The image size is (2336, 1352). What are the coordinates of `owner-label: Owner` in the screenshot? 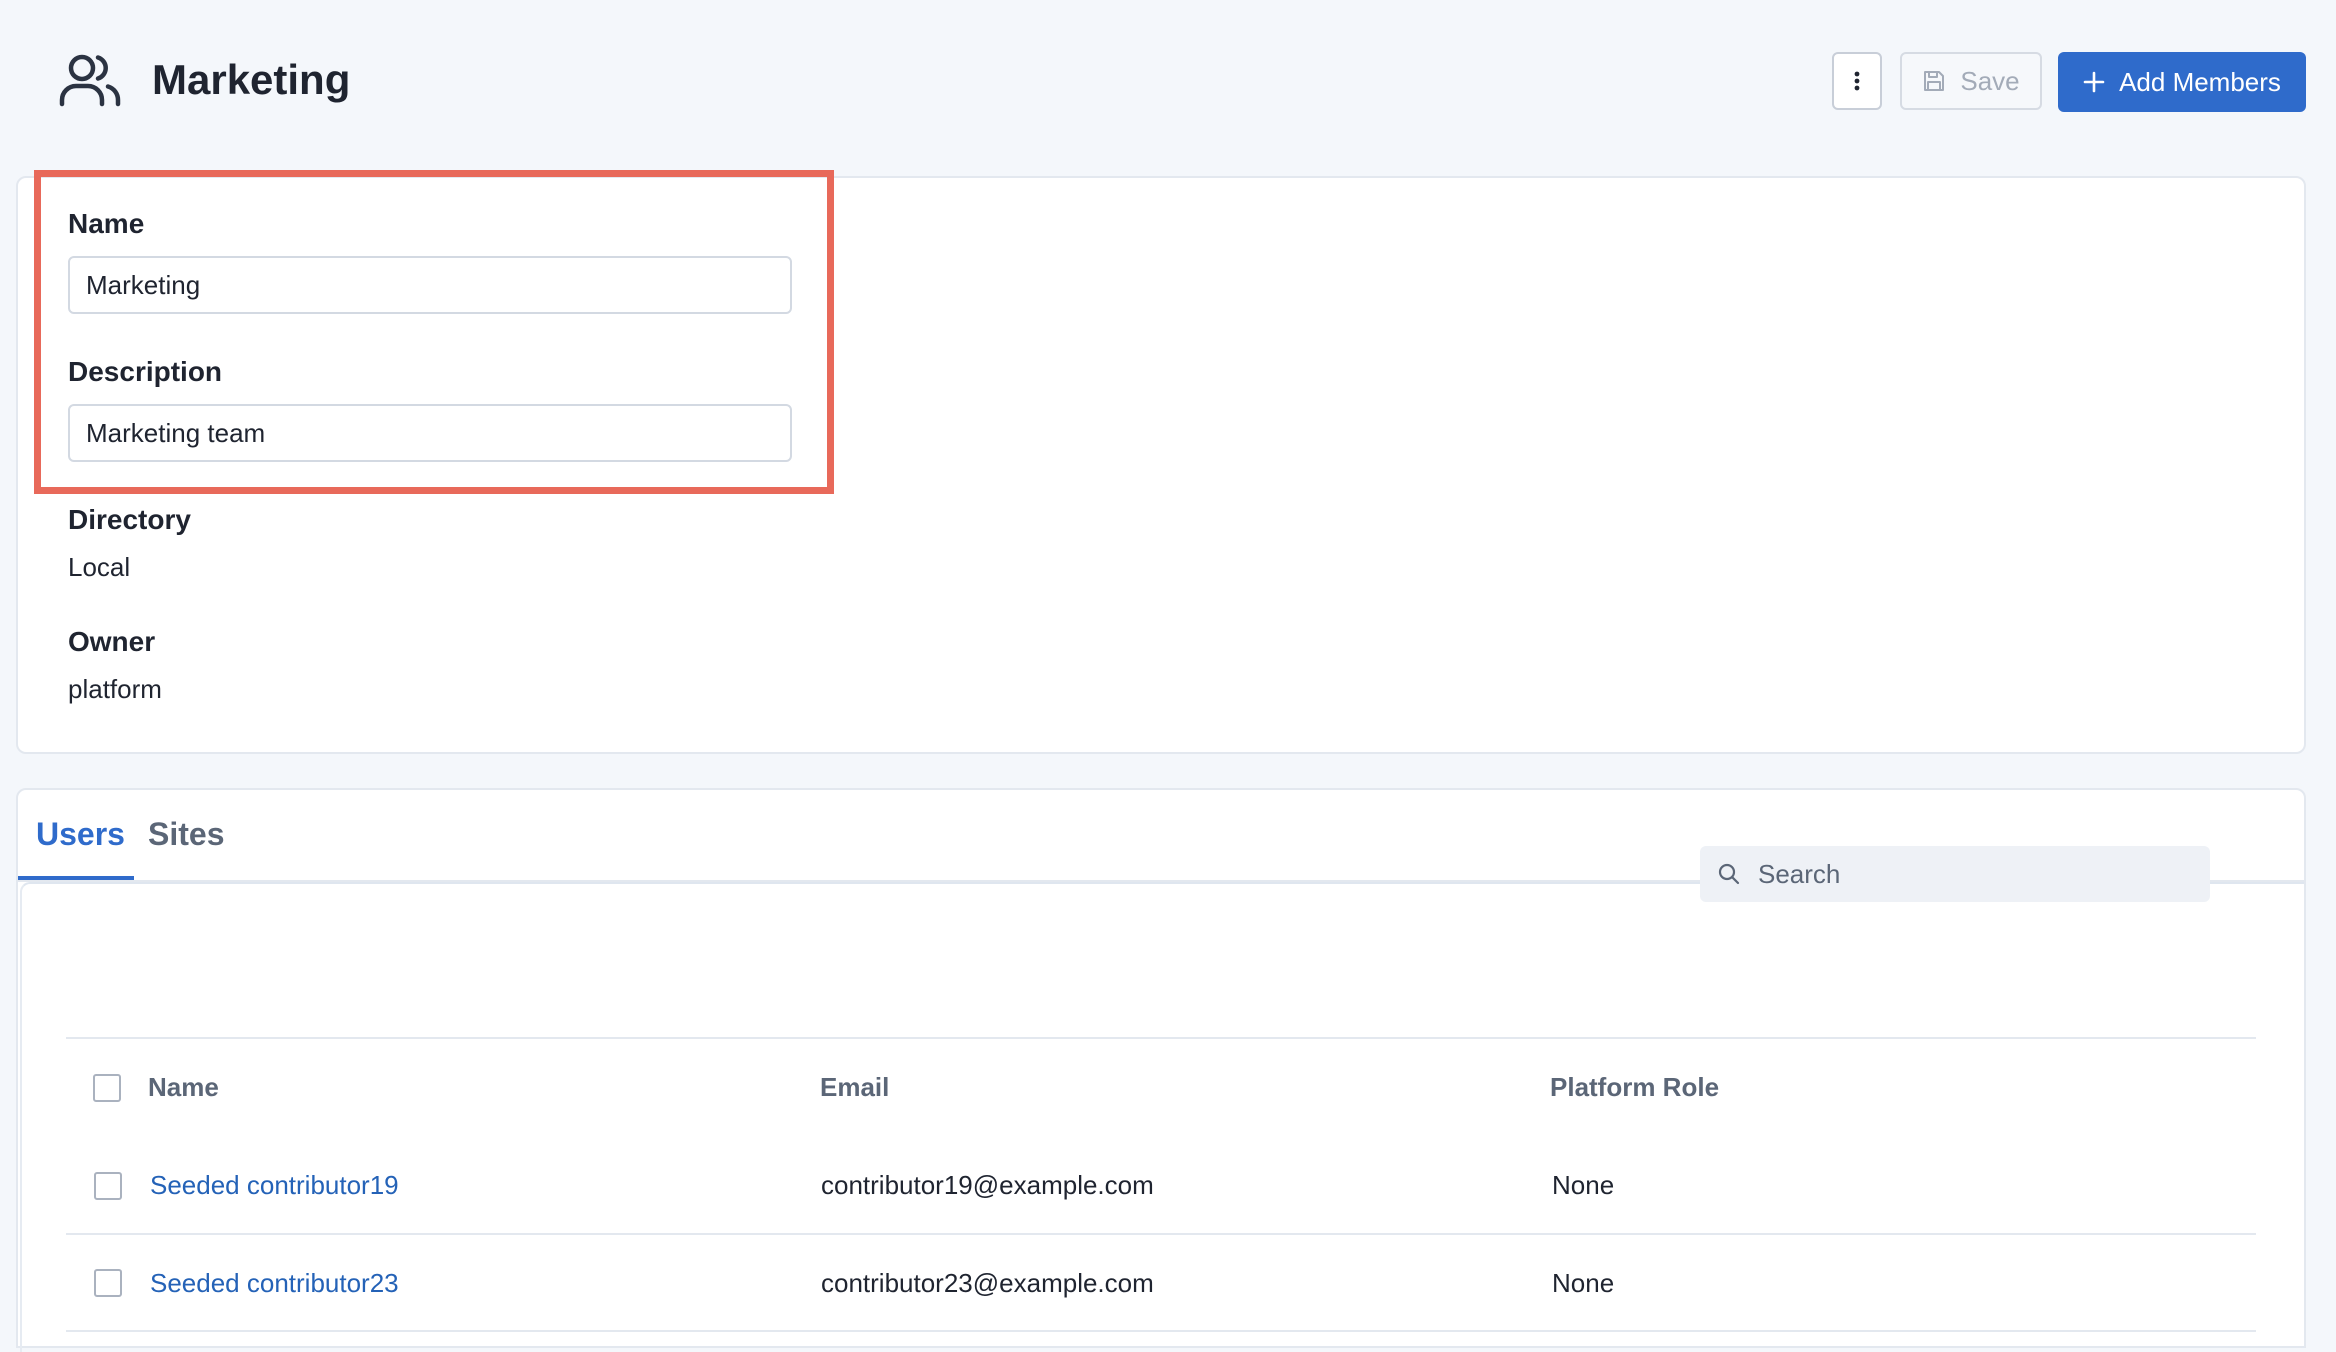 It's located at (112, 641).